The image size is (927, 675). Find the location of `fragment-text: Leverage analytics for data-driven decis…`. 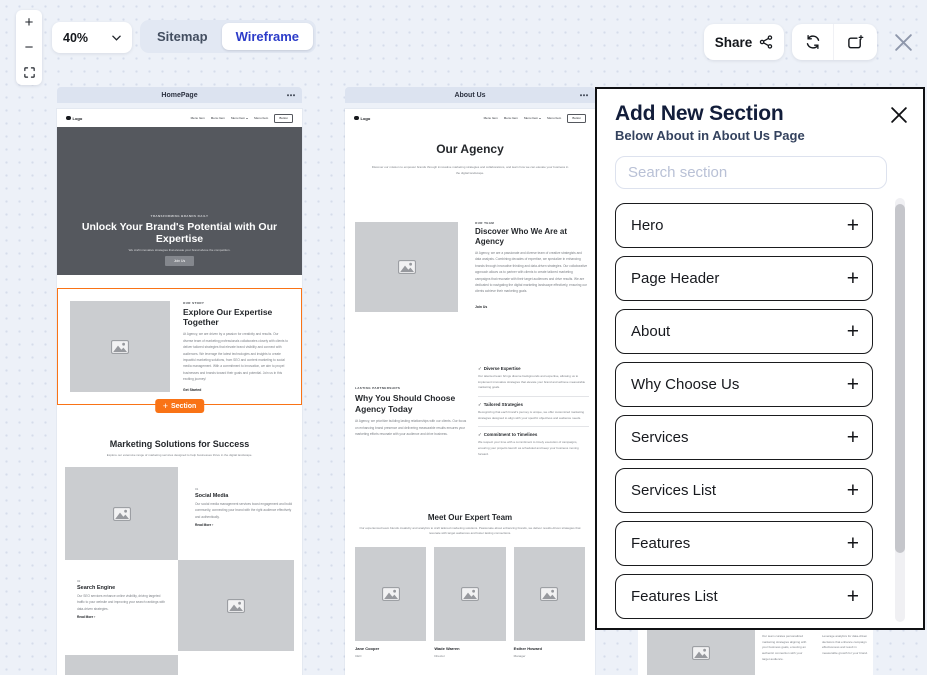

fragment-text: Leverage analytics for data-driven decis… is located at coordinates (845, 645).